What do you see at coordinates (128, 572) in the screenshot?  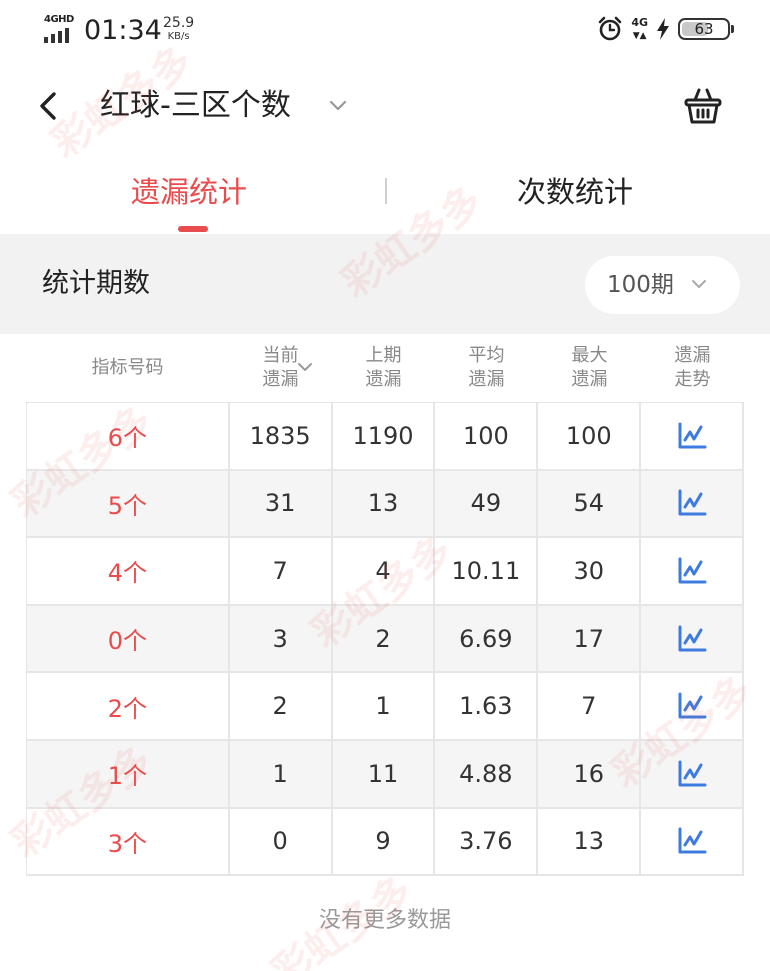 I see `cell-label: 4个` at bounding box center [128, 572].